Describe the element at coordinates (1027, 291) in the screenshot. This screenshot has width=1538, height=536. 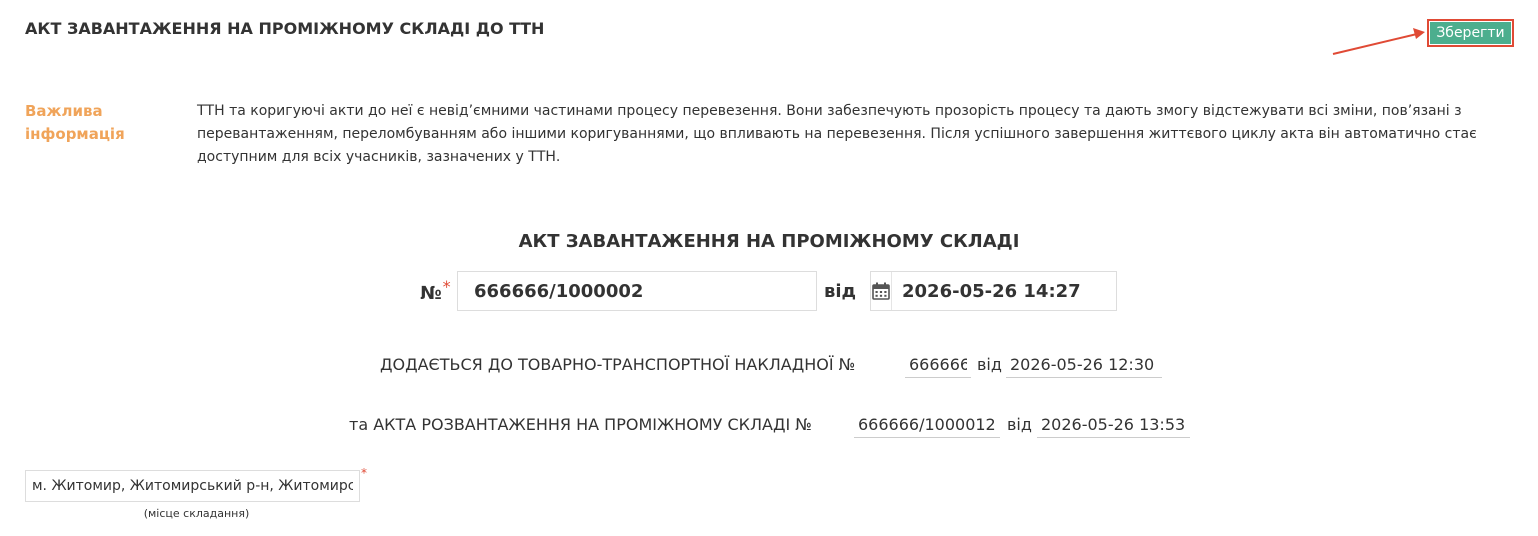
I see `act-date-input` at that location.